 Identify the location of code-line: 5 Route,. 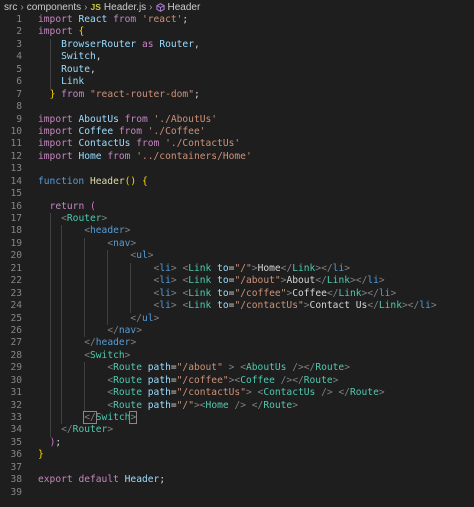
(237, 70).